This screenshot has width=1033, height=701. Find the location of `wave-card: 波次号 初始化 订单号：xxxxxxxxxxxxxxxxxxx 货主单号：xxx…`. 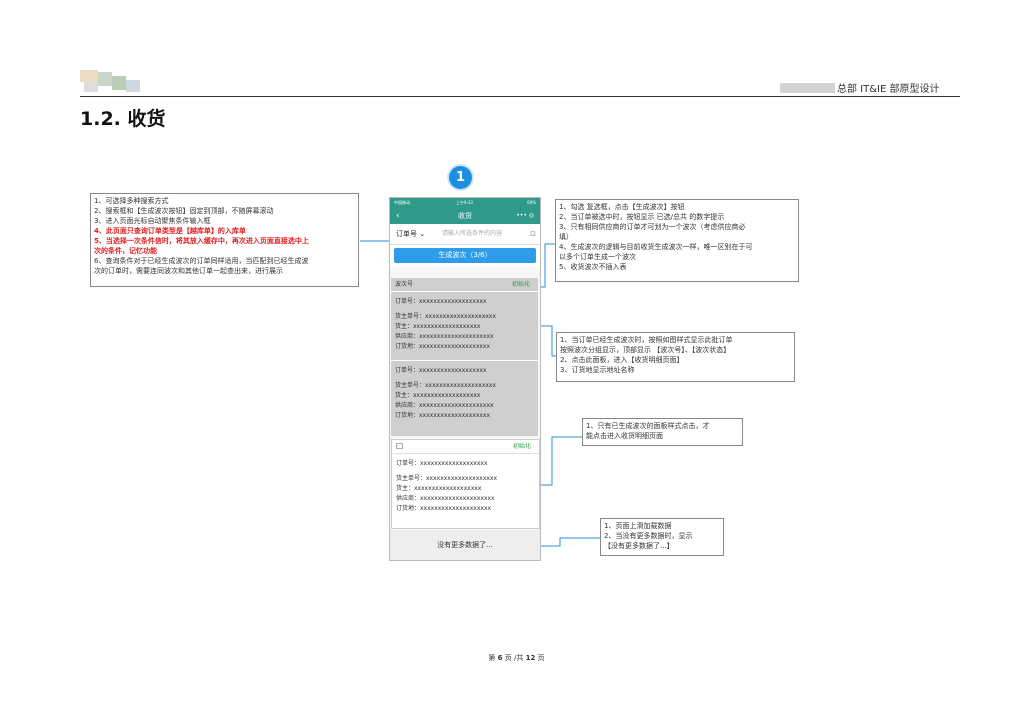

wave-card: 波次号 初始化 订单号：xxxxxxxxxxxxxxxxxxx 货主单号：xxx… is located at coordinates (464, 357).